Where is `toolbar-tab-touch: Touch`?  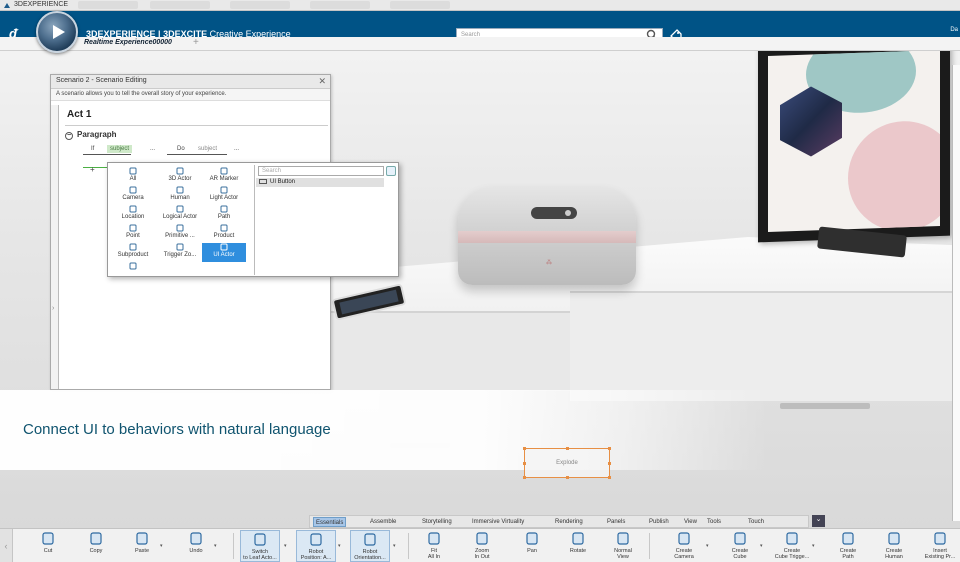
toolbar-tab-touch: Touch is located at coordinates (756, 522).